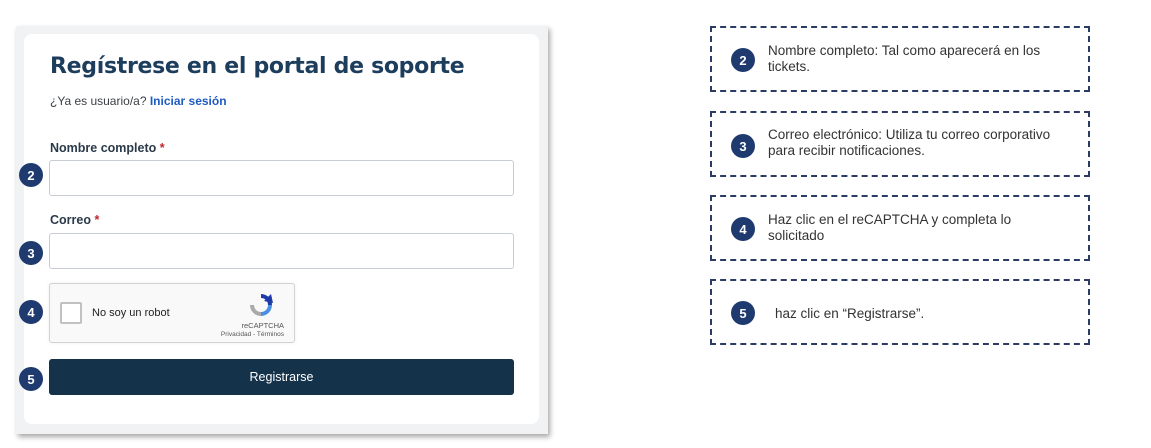 Image resolution: width=1151 pixels, height=448 pixels. What do you see at coordinates (281, 251) in the screenshot?
I see `email-input` at bounding box center [281, 251].